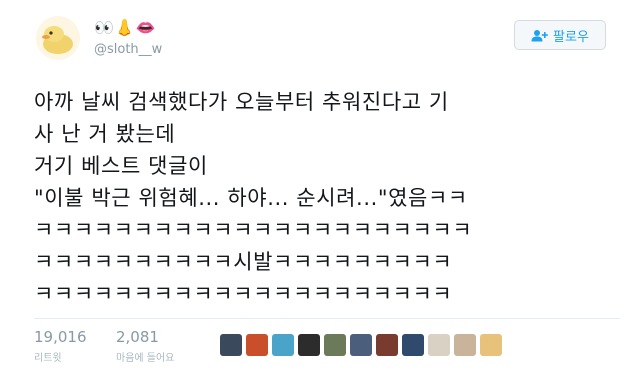  Describe the element at coordinates (571, 37) in the screenshot. I see `follow-button-label: 팔로우` at that location.